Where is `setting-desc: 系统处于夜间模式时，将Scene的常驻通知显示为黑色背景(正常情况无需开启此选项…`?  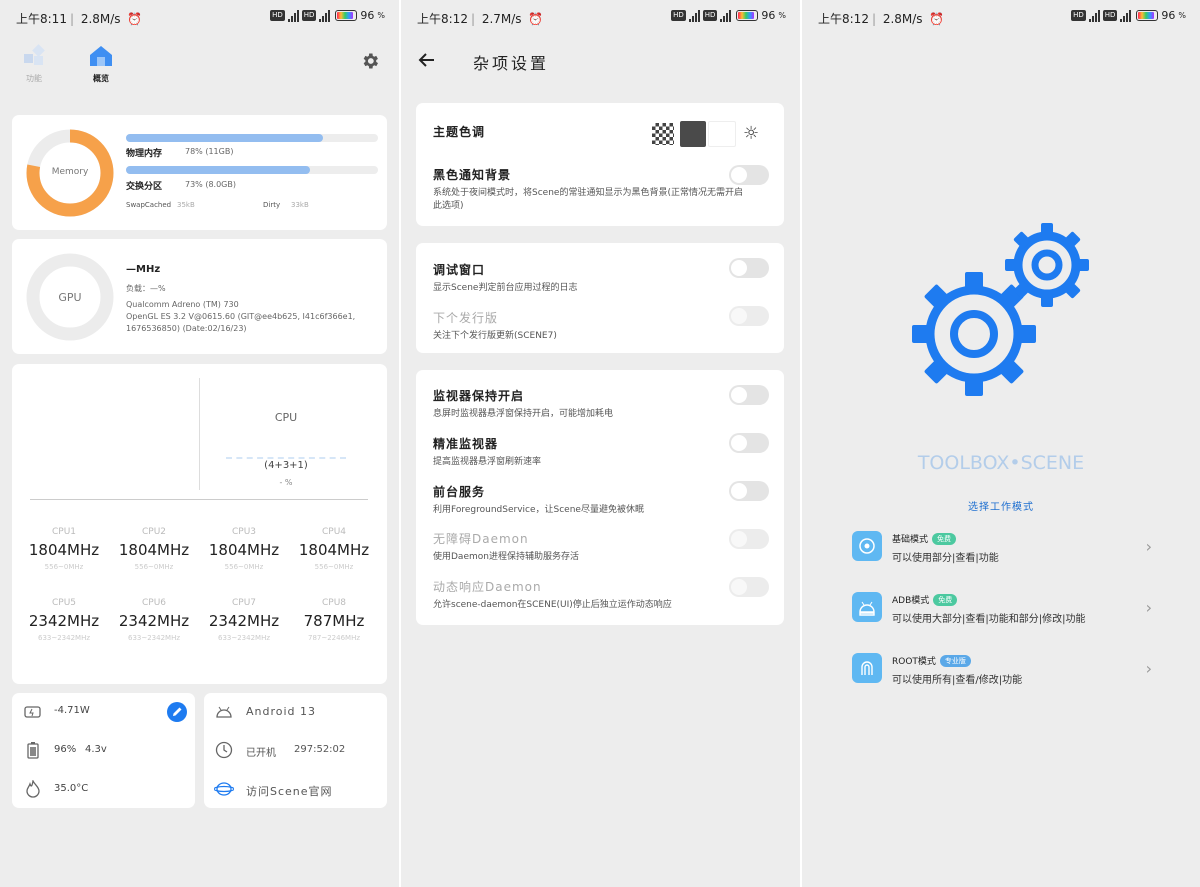 setting-desc: 系统处于夜间模式时，将Scene的常驻通知显示为黑色背景(正常情况无需开启此选项… is located at coordinates (588, 199).